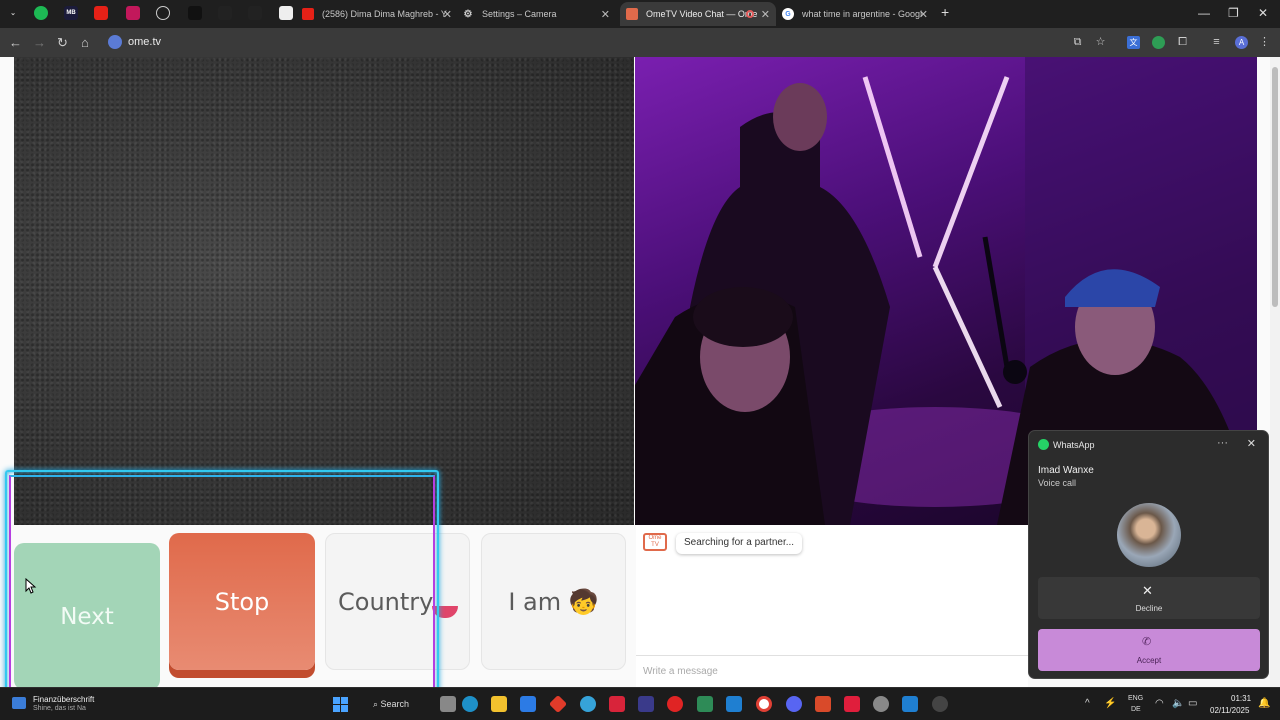 The height and width of the screenshot is (720, 1280). Describe the element at coordinates (1275, 187) in the screenshot. I see `scrollbar-thumb` at that location.